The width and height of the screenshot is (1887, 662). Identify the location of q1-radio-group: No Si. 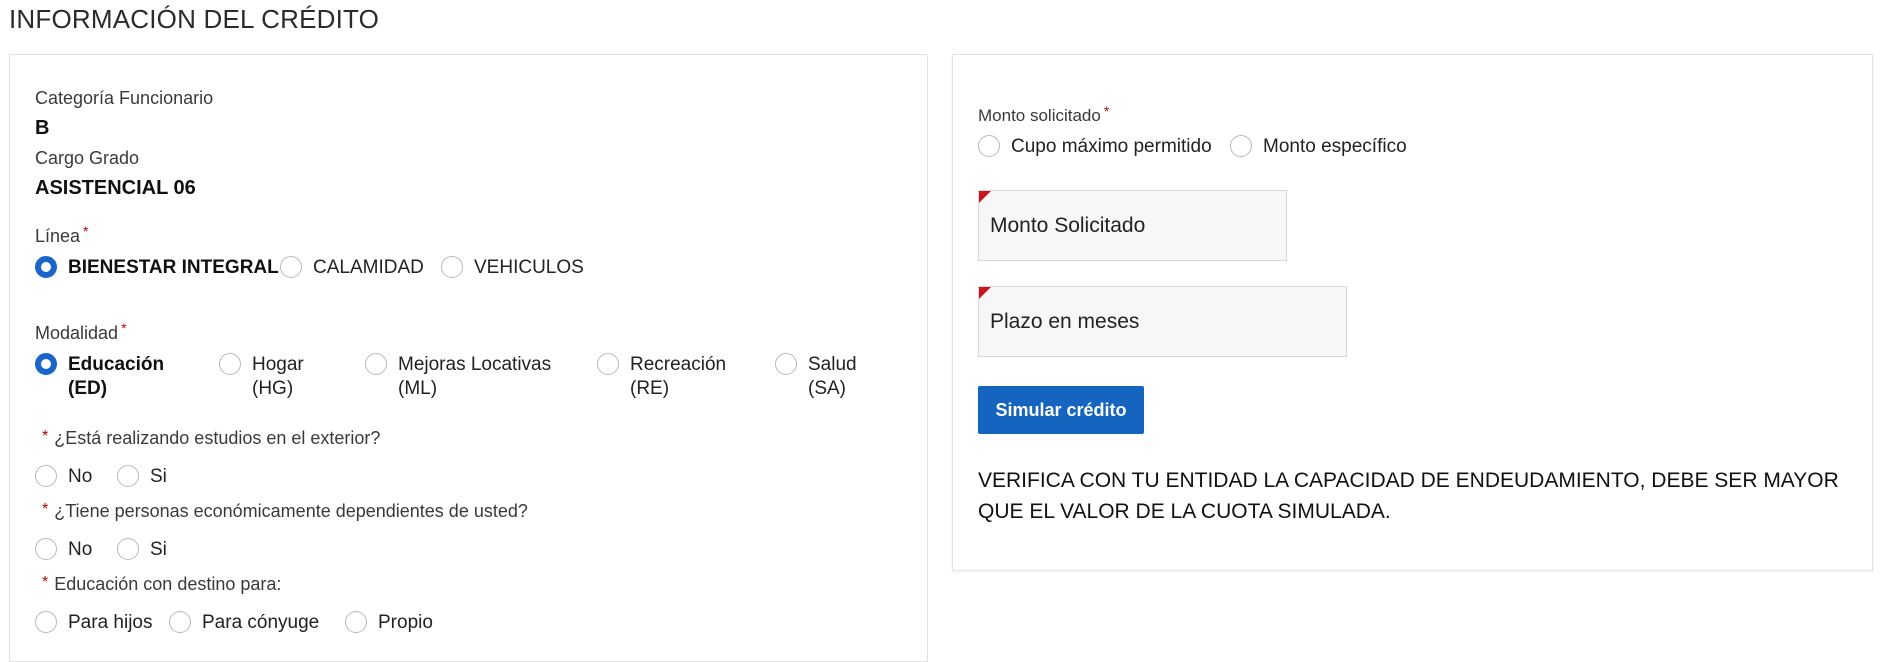
(101, 477).